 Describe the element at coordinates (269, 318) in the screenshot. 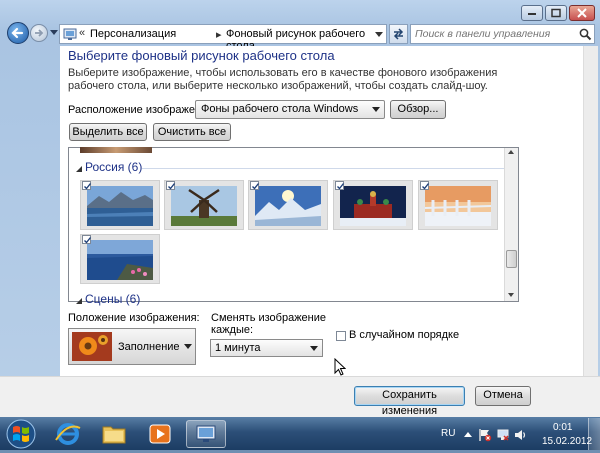

I see `change-interval-label-line1: Сменять изображение` at that location.